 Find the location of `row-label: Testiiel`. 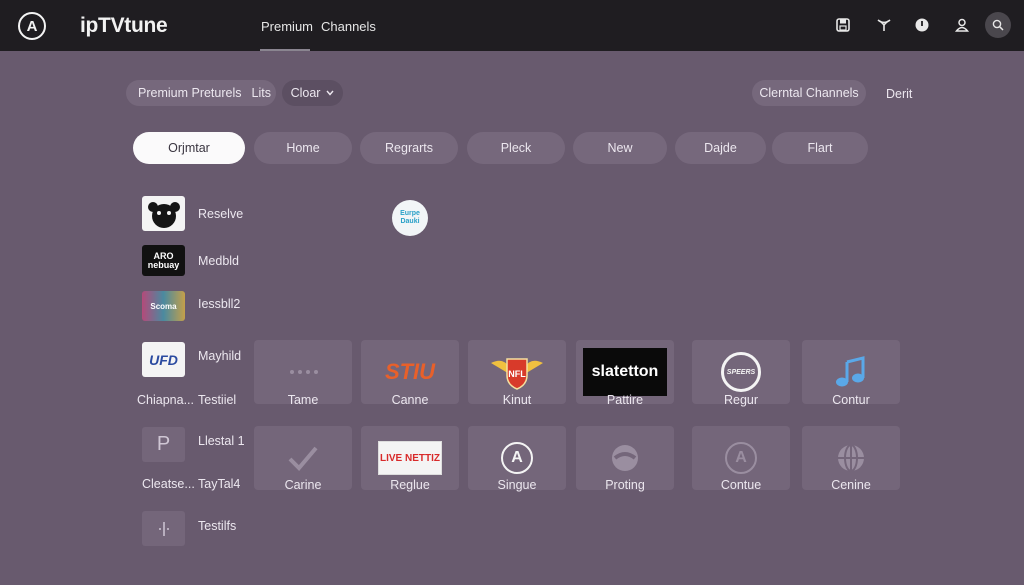

row-label: Testiiel is located at coordinates (217, 400).